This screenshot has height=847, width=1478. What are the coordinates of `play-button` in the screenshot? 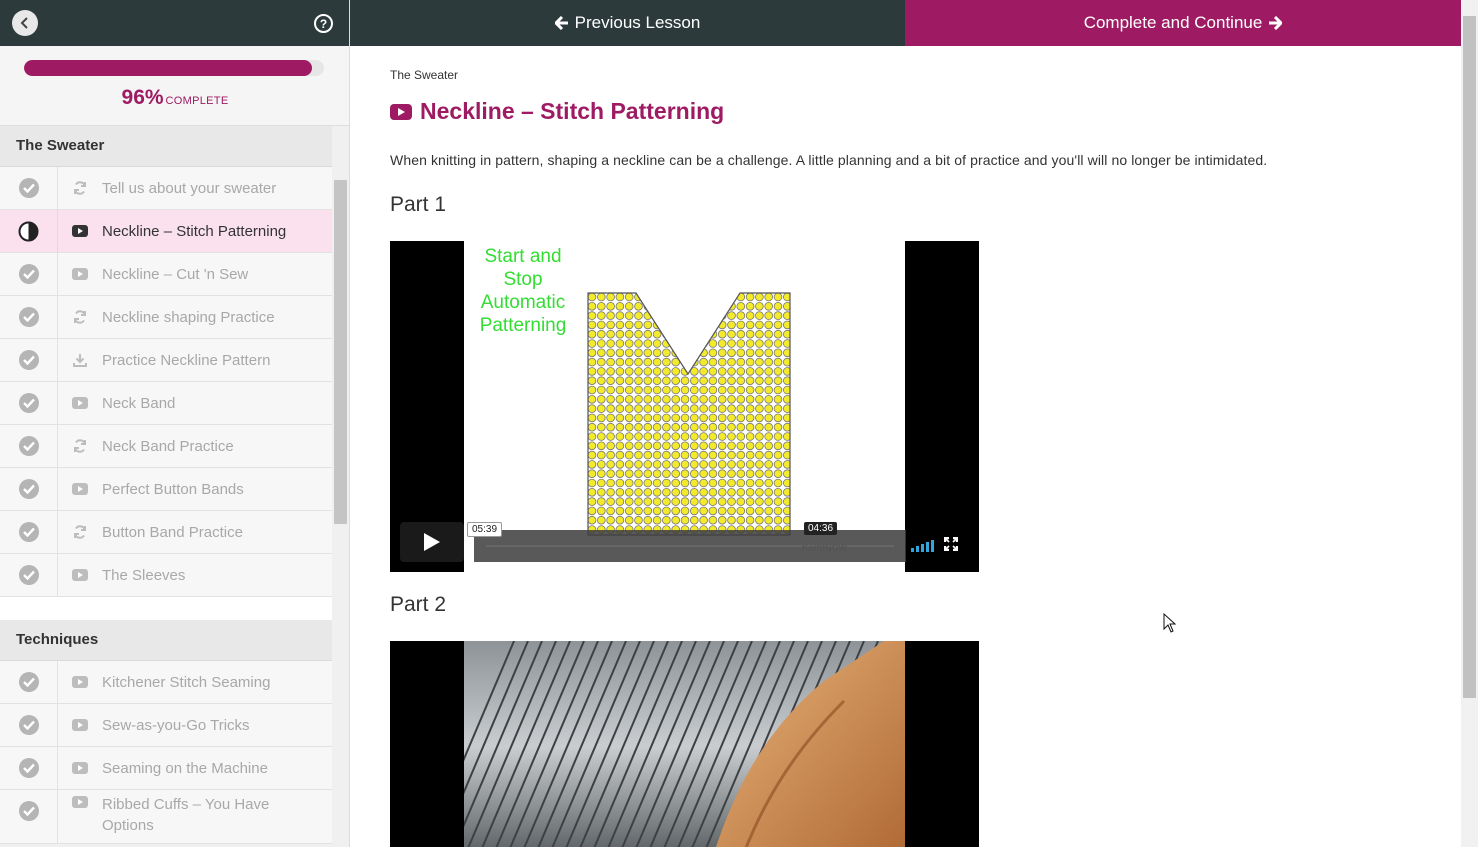 It's located at (432, 542).